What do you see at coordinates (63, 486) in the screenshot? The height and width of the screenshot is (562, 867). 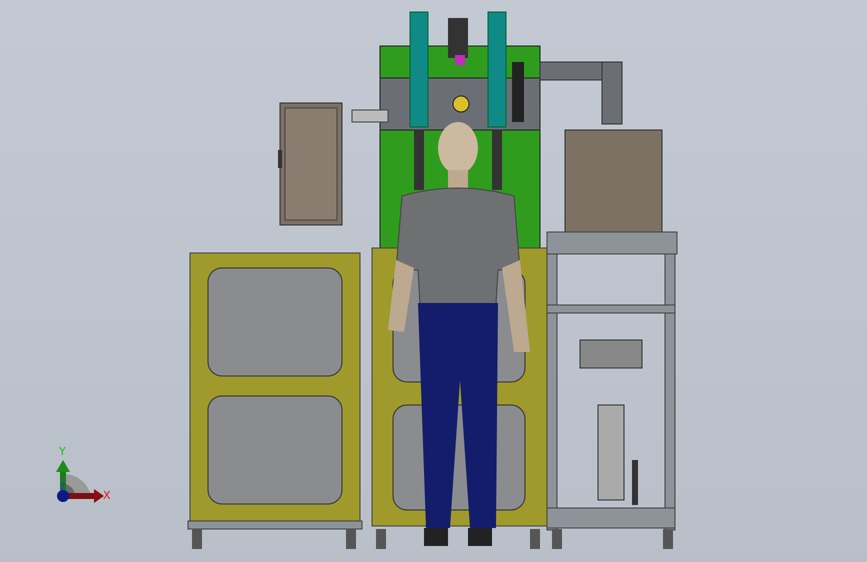 I see `z-axis-label: Z` at bounding box center [63, 486].